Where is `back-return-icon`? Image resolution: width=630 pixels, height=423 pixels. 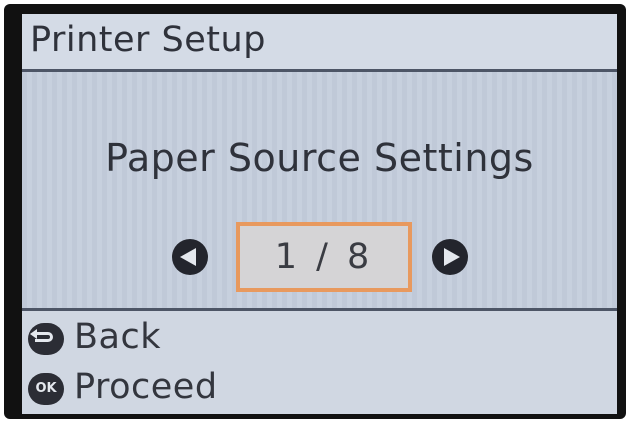
back-return-icon is located at coordinates (46, 339).